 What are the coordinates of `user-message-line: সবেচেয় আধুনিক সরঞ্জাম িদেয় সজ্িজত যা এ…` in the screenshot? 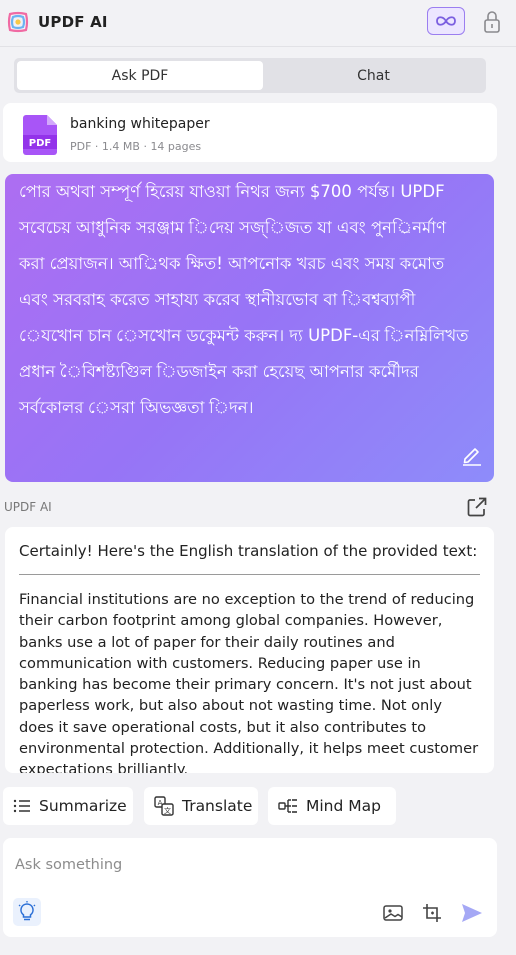 It's located at (232, 227).